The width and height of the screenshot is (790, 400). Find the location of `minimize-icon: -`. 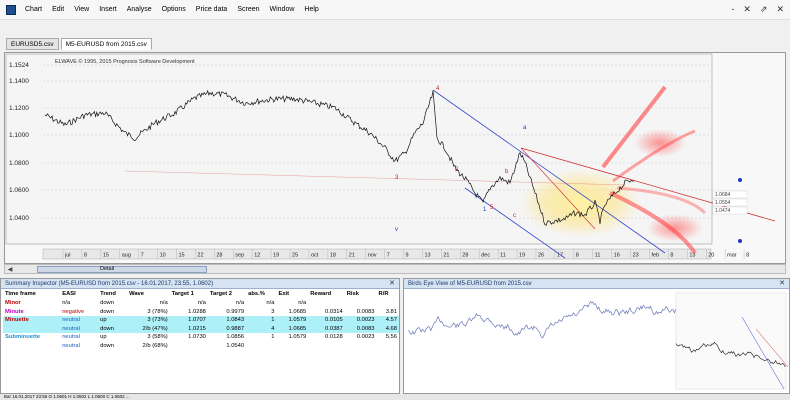

minimize-icon: - is located at coordinates (732, 9).